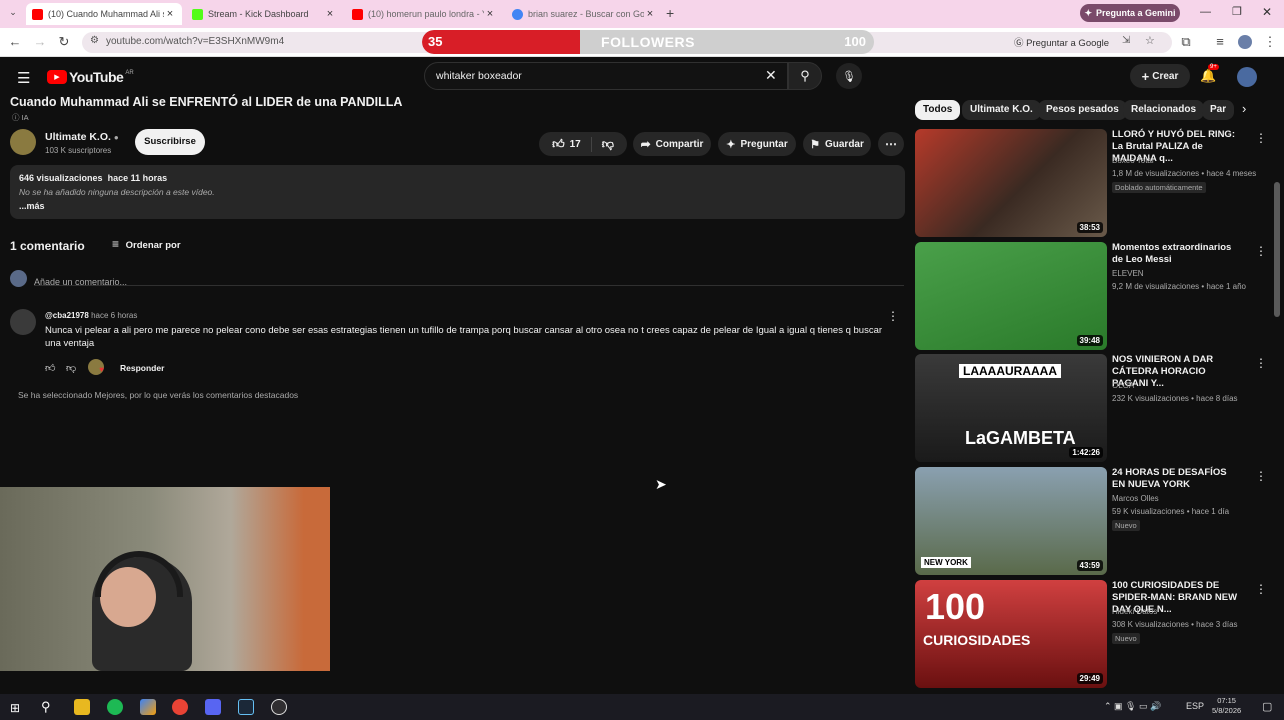  I want to click on search-input: whitaker boxeador, so click(479, 76).